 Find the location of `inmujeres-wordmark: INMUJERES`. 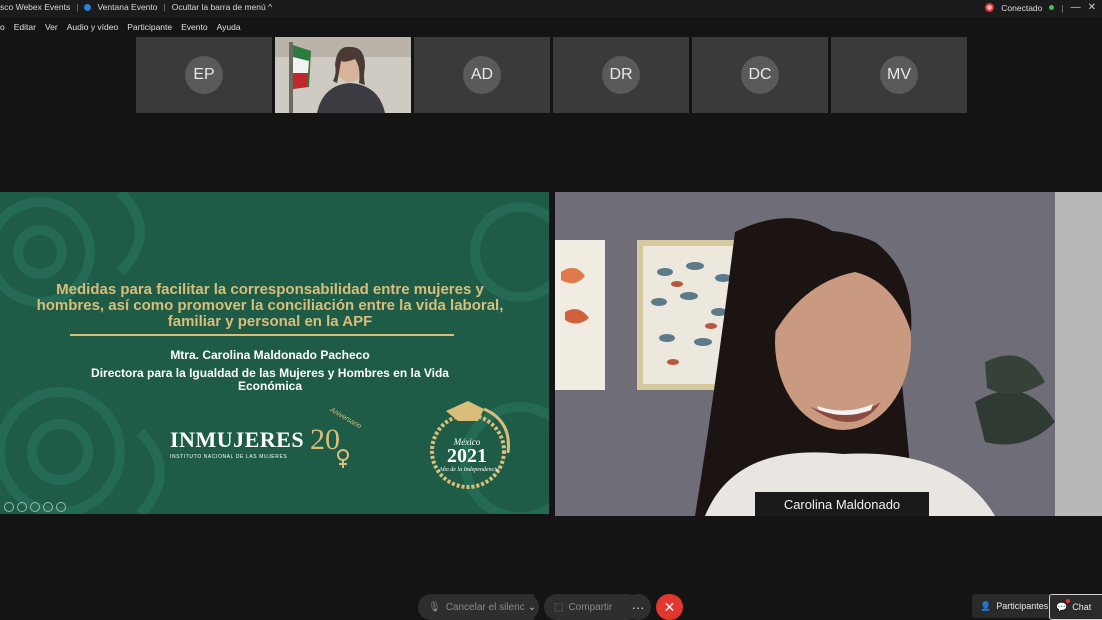

inmujeres-wordmark: INMUJERES is located at coordinates (237, 439).